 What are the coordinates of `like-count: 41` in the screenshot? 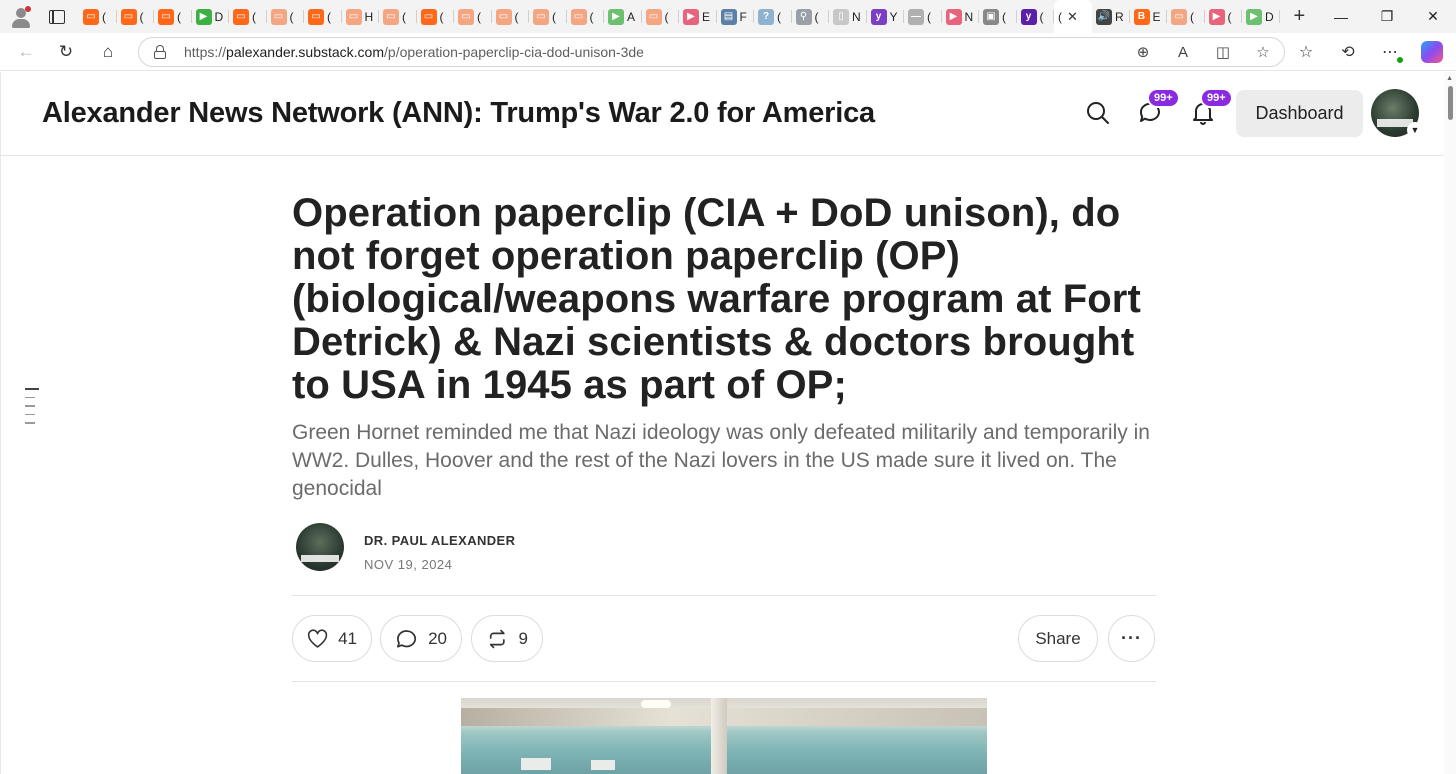 It's located at (347, 638).